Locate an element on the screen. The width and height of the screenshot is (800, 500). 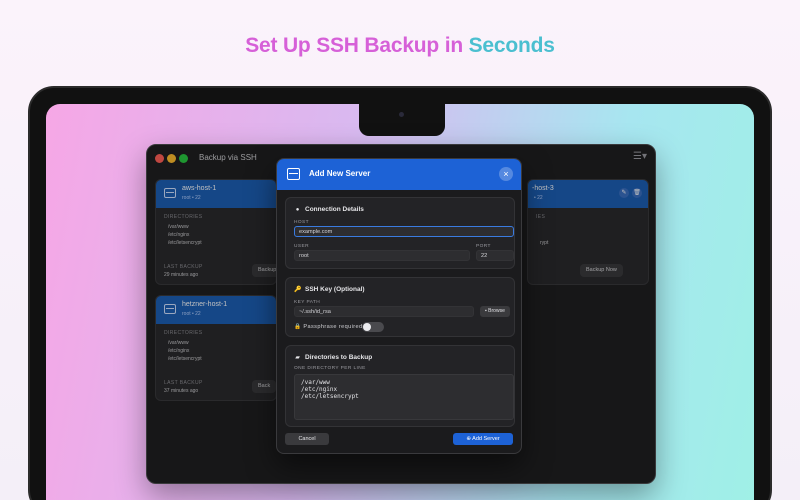
port-label: PORT is located at coordinates (483, 246).